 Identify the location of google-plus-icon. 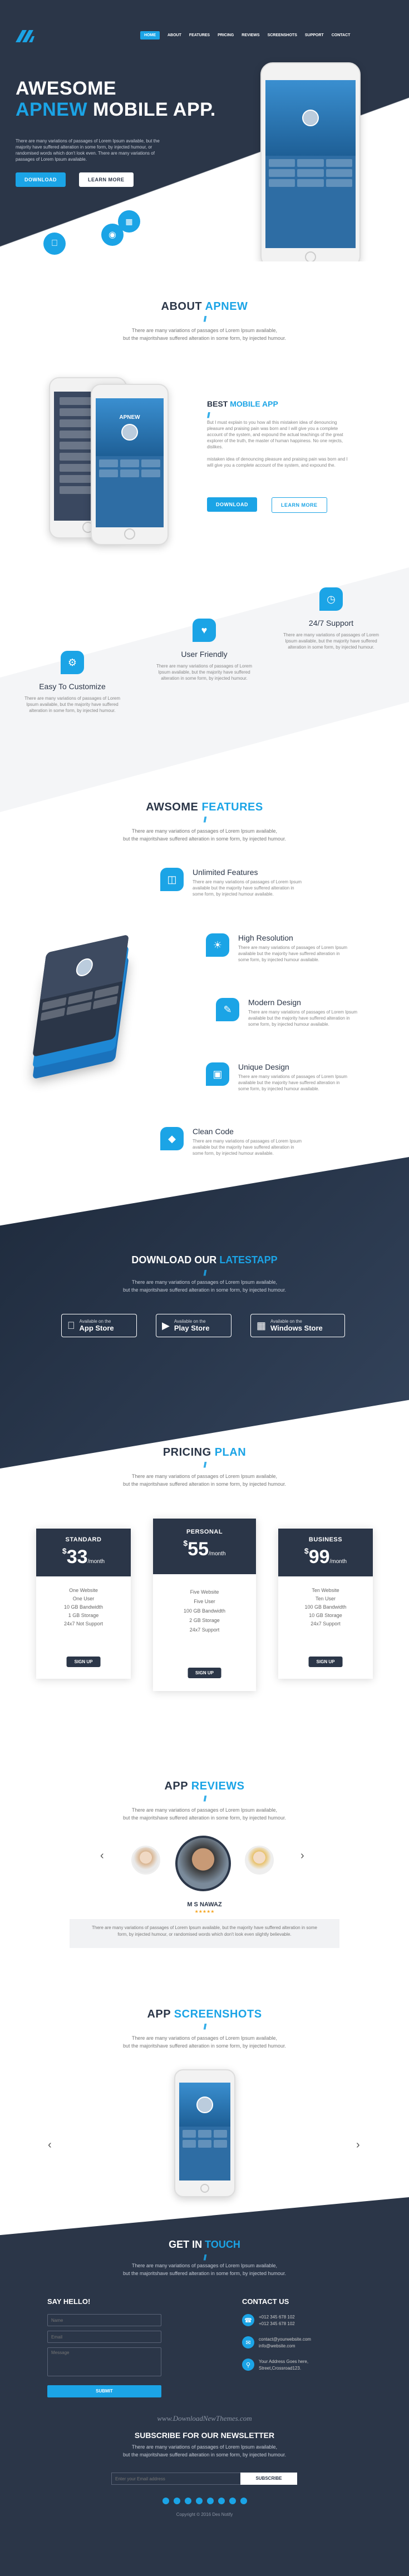
(187, 2501).